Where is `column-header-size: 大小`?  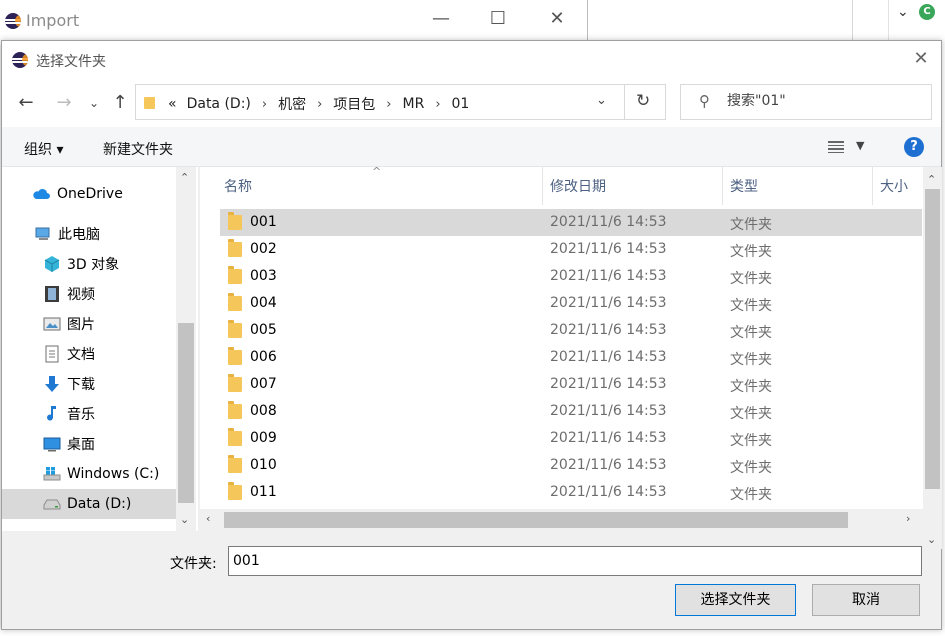
column-header-size: 大小 is located at coordinates (897, 186).